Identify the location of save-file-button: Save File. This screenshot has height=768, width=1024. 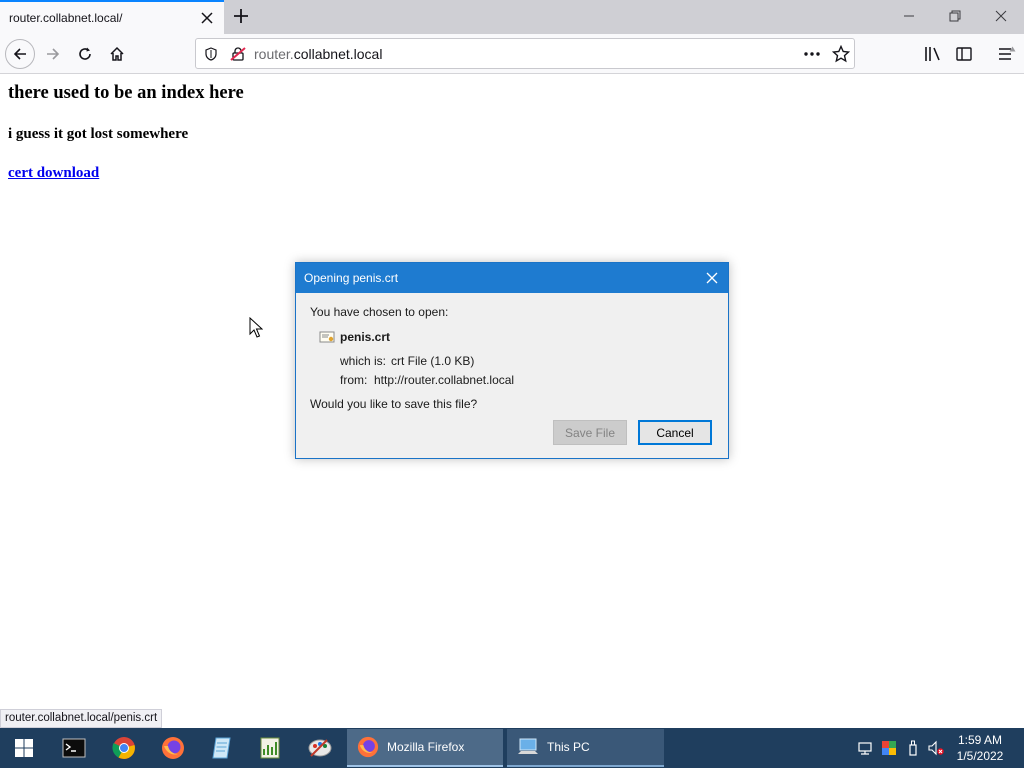
(590, 432).